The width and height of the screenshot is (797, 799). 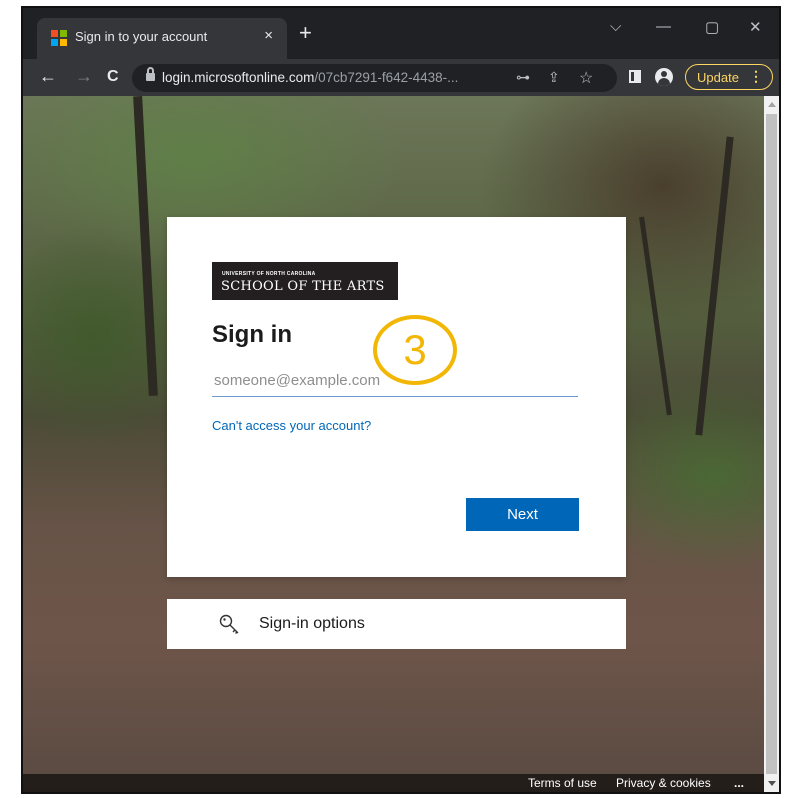 I want to click on new-tab-icon: +, so click(x=305, y=33).